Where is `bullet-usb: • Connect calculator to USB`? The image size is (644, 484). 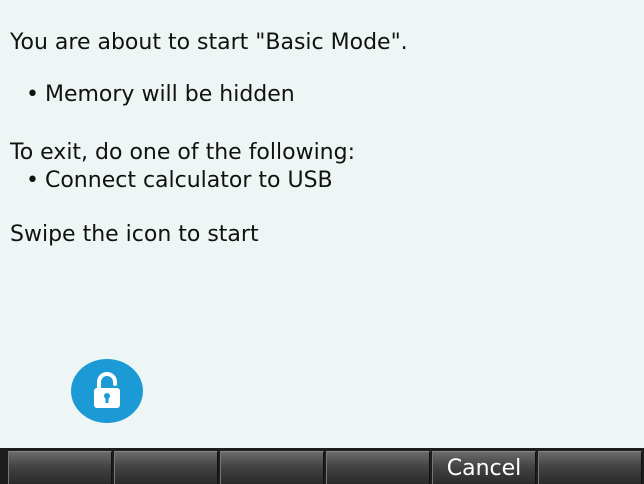 bullet-usb: • Connect calculator to USB is located at coordinates (179, 181).